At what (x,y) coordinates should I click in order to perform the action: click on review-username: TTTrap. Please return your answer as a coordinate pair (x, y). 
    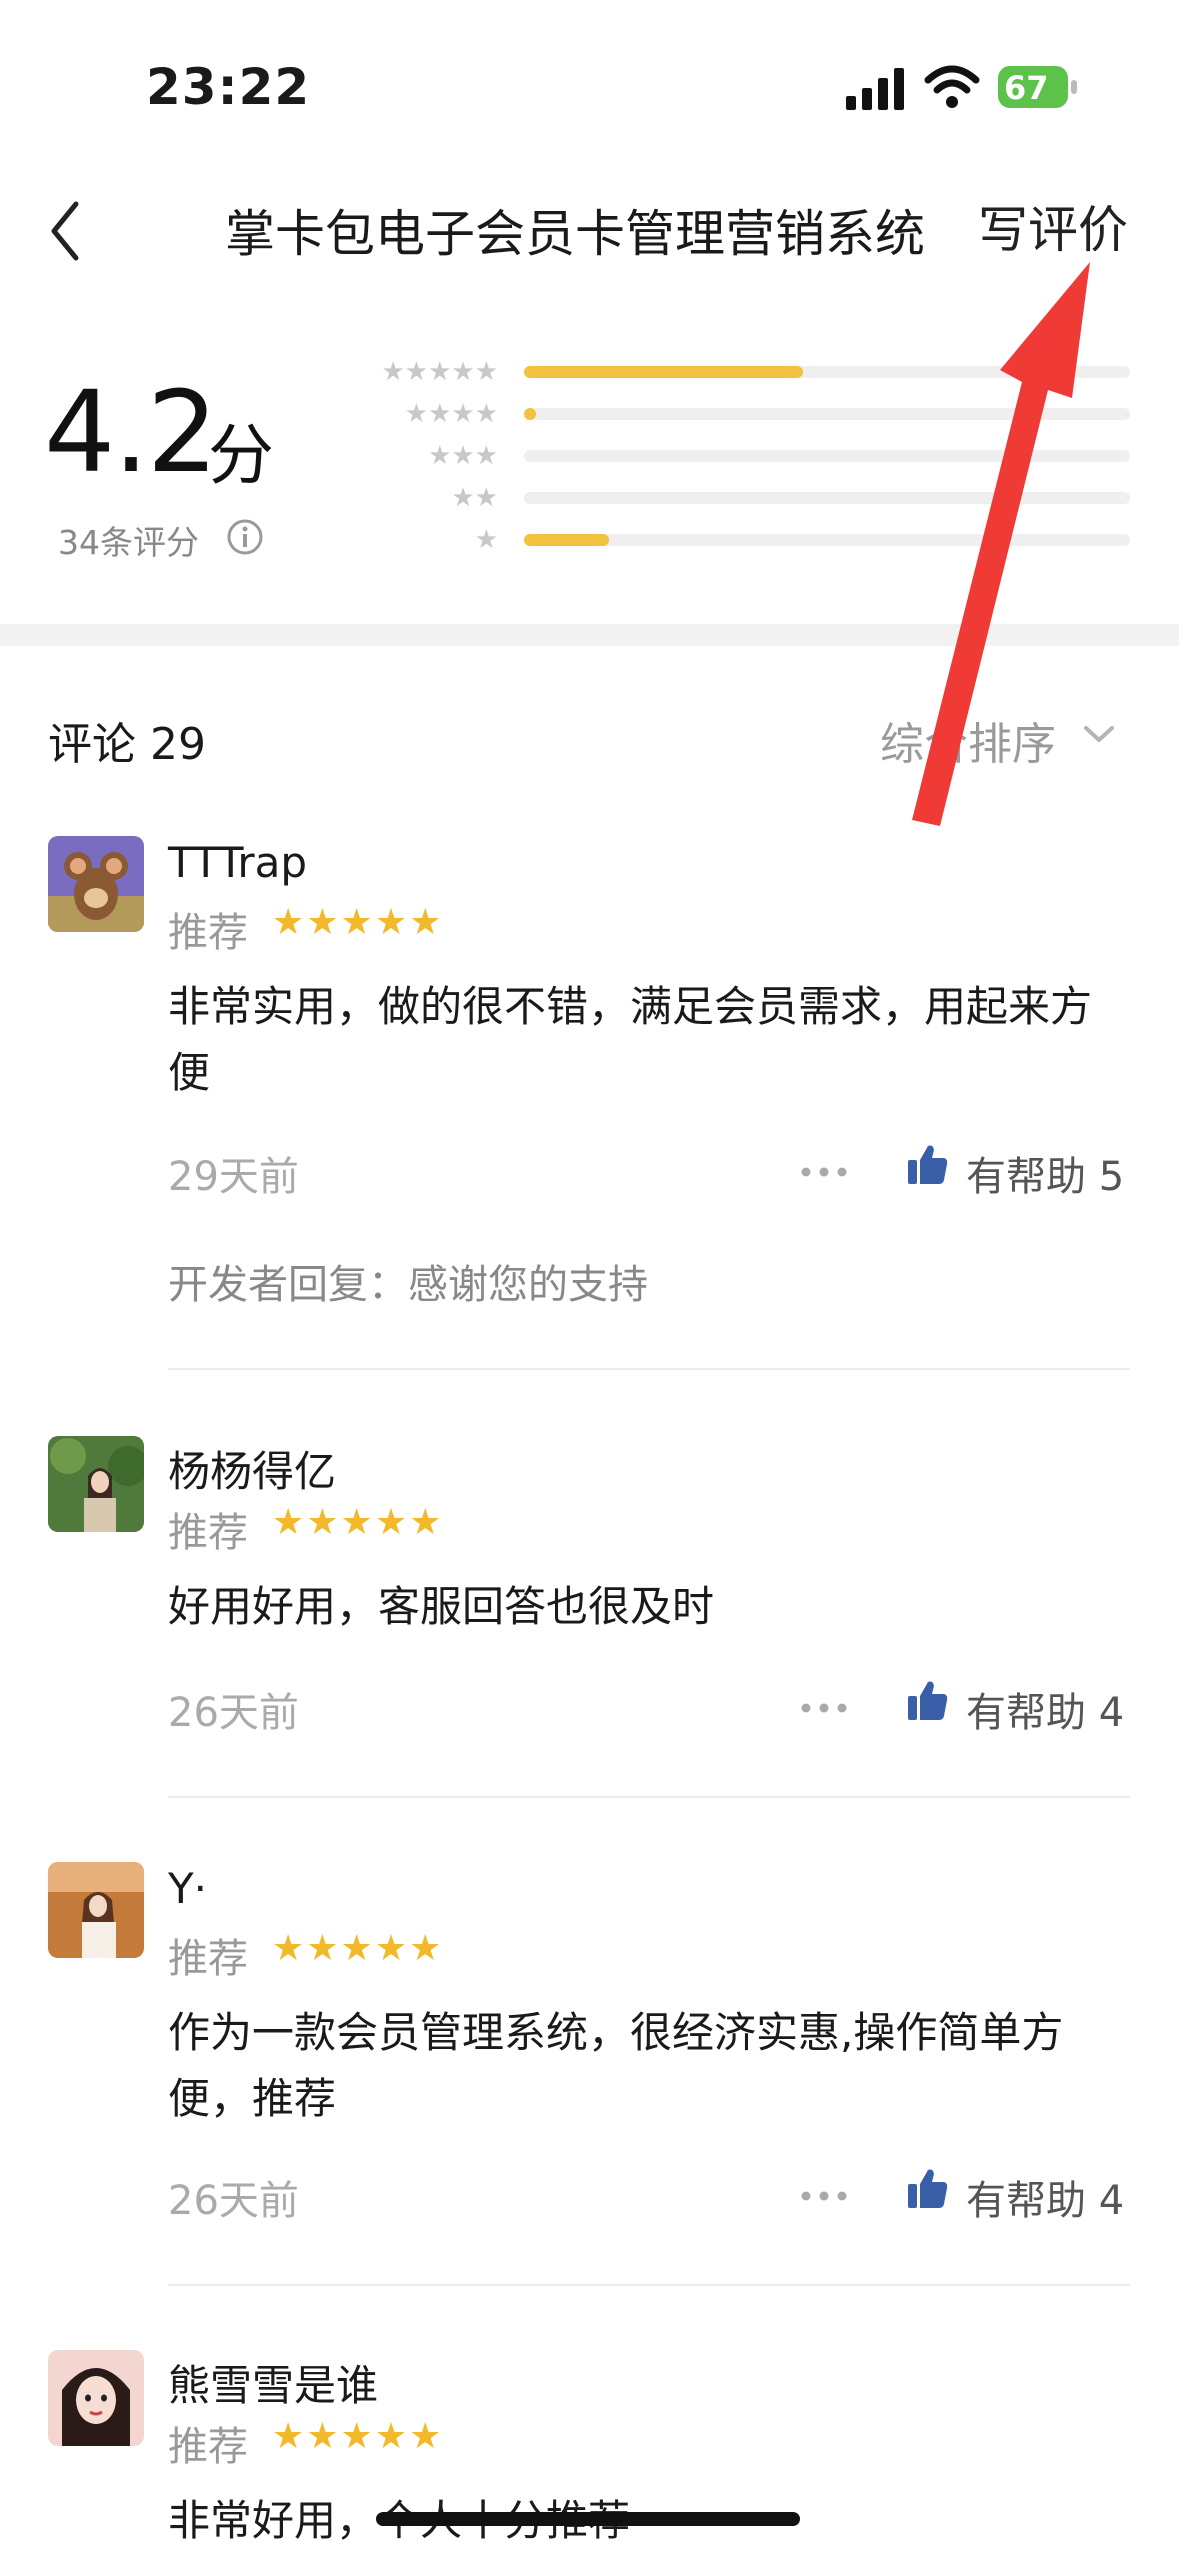
    Looking at the image, I should click on (237, 862).